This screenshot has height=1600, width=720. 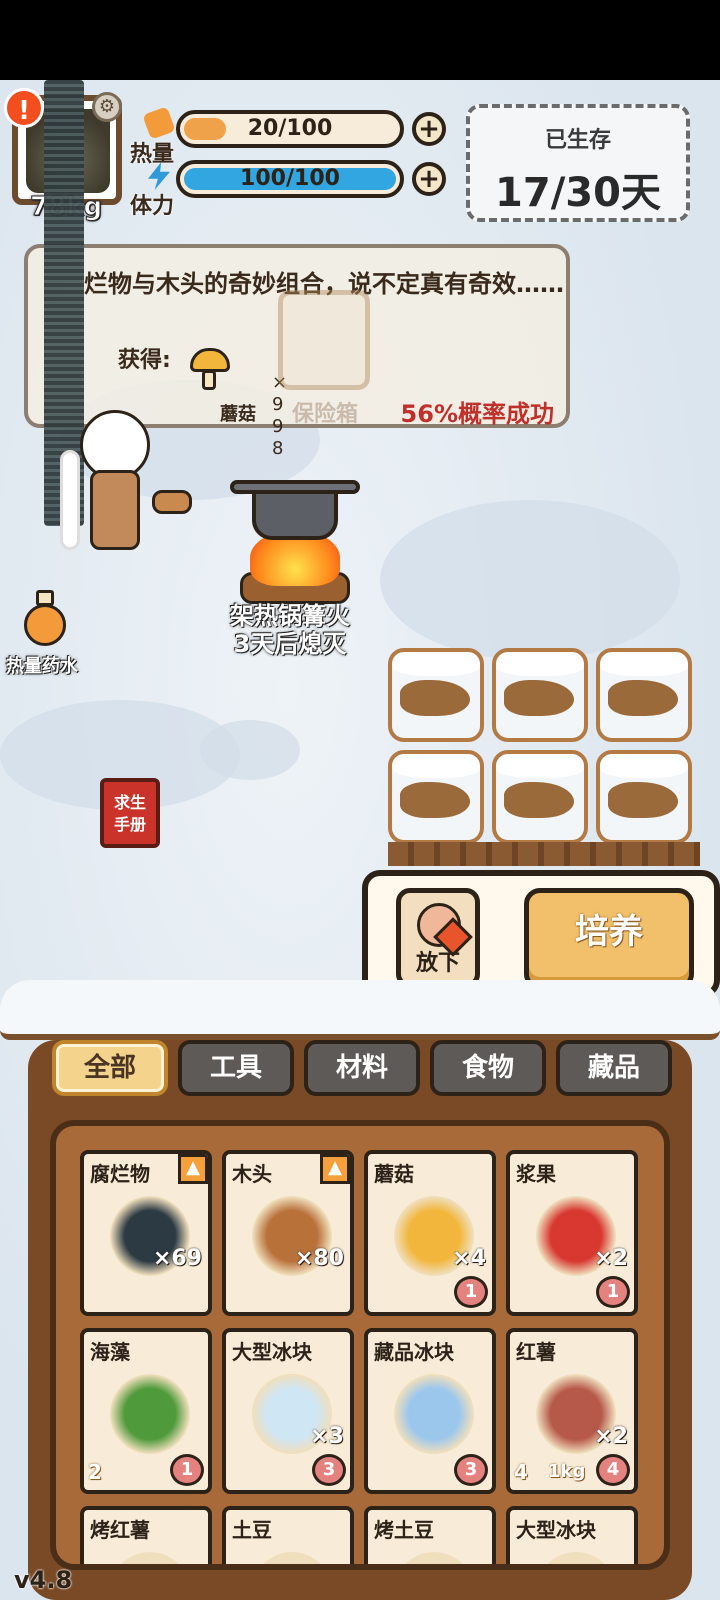 What do you see at coordinates (404, 1530) in the screenshot?
I see `item-name: 烤土豆` at bounding box center [404, 1530].